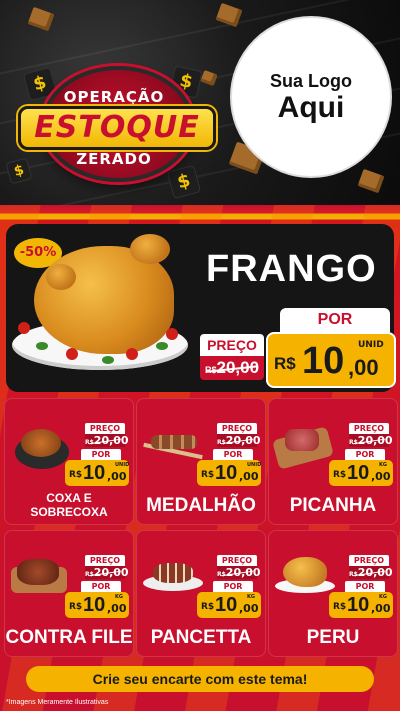 The height and width of the screenshot is (711, 400). I want to click on hero-new-price: R$ 10 ,00 UNID, so click(331, 360).